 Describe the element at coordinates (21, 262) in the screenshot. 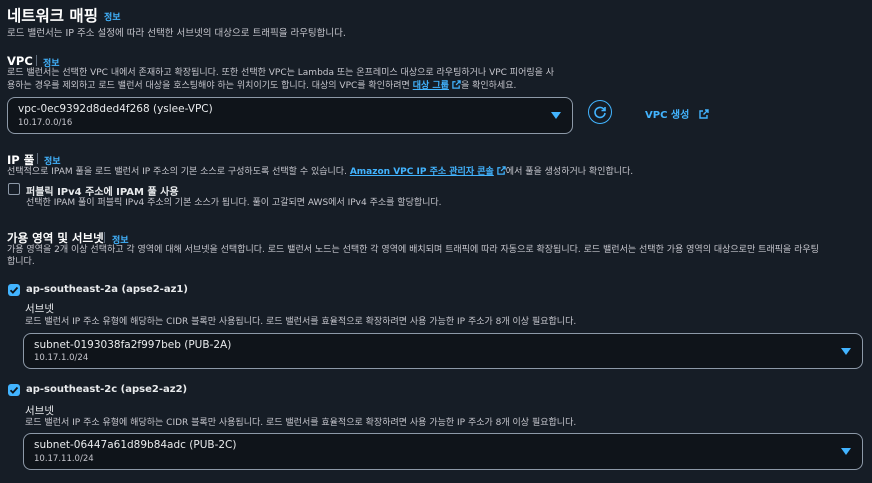

I see `az-description-line2: 합니다.` at that location.